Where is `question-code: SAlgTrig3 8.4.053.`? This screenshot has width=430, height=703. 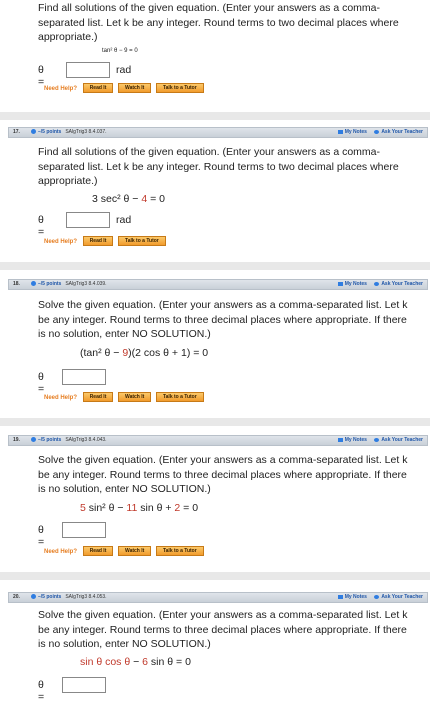 question-code: SAlgTrig3 8.4.053. is located at coordinates (86, 597).